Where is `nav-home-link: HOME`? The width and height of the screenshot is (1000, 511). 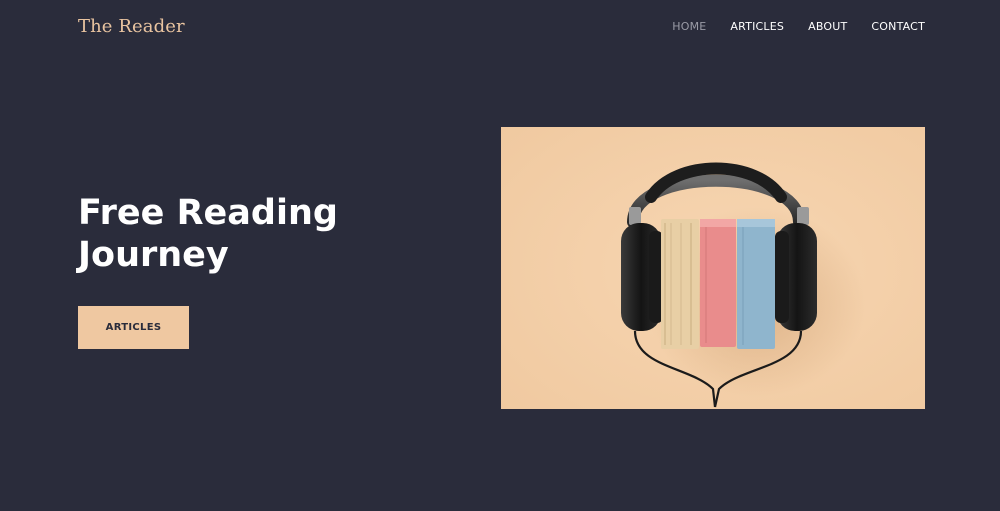 nav-home-link: HOME is located at coordinates (689, 26).